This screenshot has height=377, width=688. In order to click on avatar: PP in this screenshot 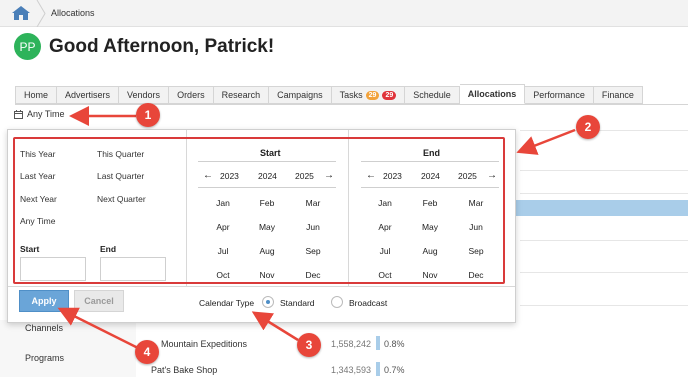, I will do `click(27, 46)`.